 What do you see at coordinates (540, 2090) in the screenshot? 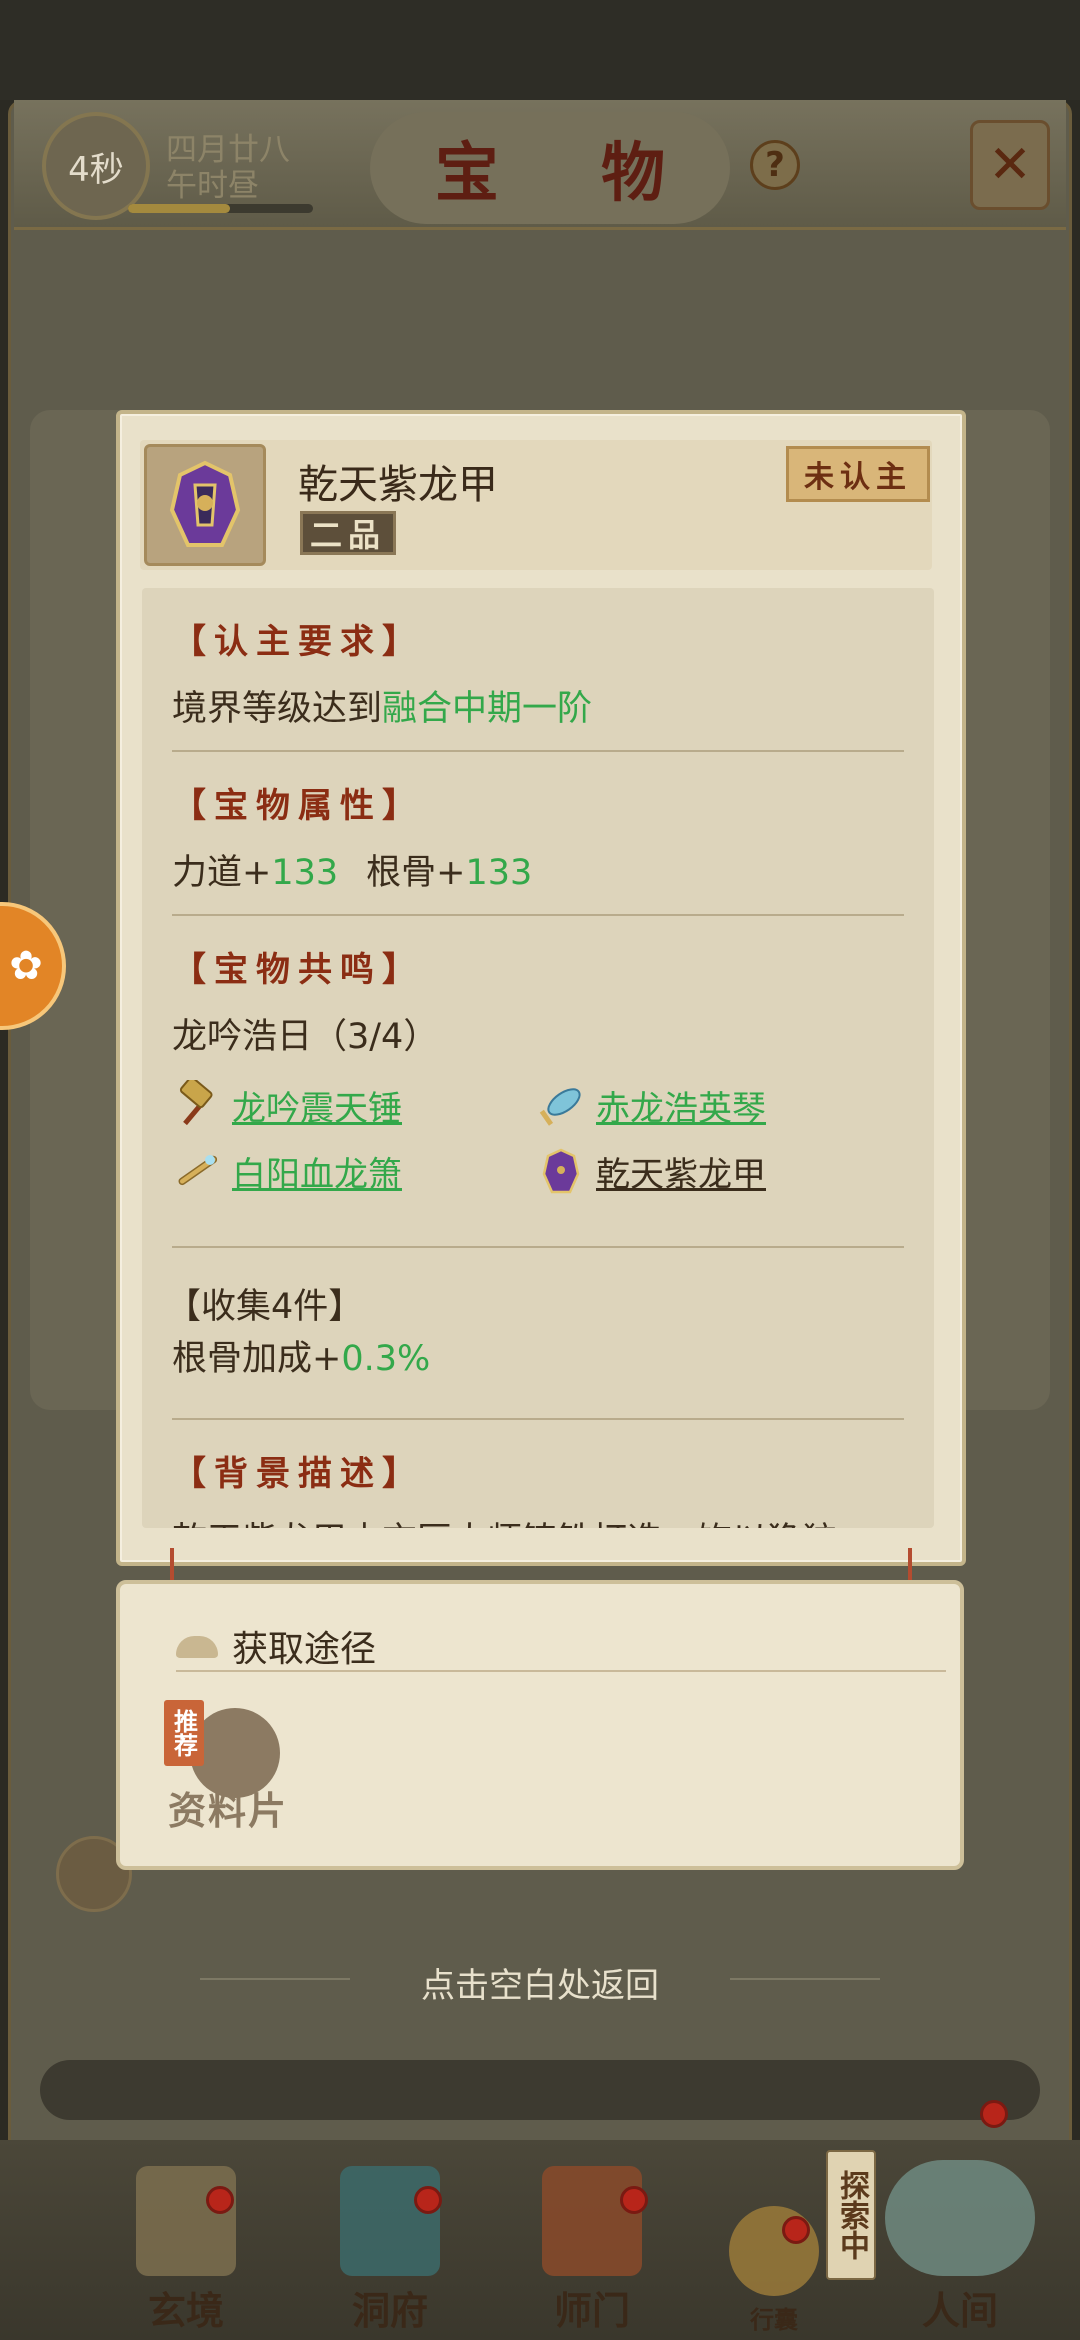
I see `bottom-bar` at bounding box center [540, 2090].